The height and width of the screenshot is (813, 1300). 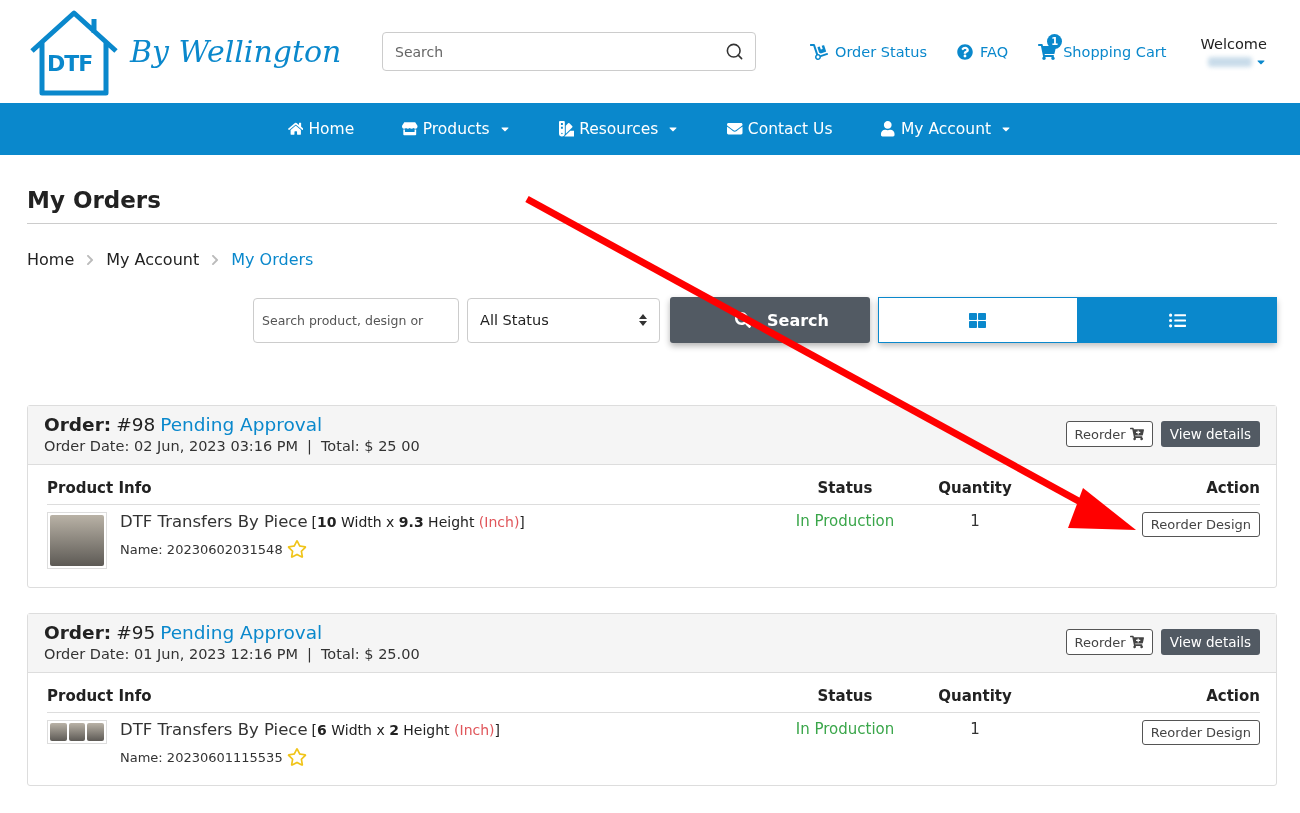 I want to click on breadcrumb-link: My Account, so click(x=153, y=259).